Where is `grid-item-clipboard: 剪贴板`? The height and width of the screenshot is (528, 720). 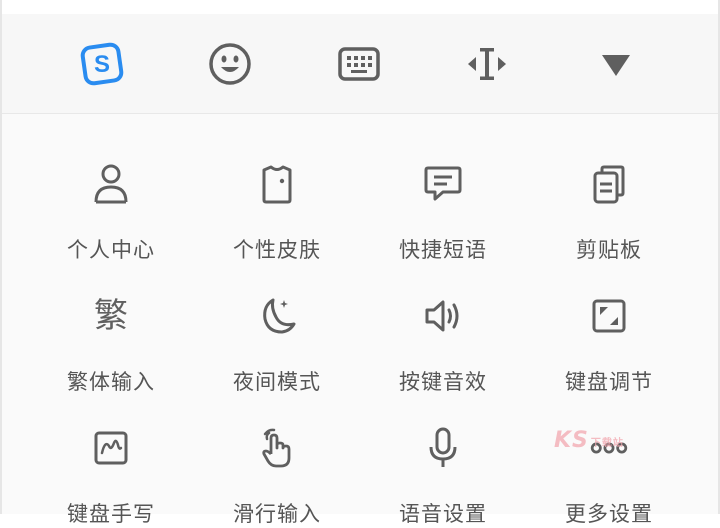 grid-item-clipboard: 剪贴板 is located at coordinates (609, 193).